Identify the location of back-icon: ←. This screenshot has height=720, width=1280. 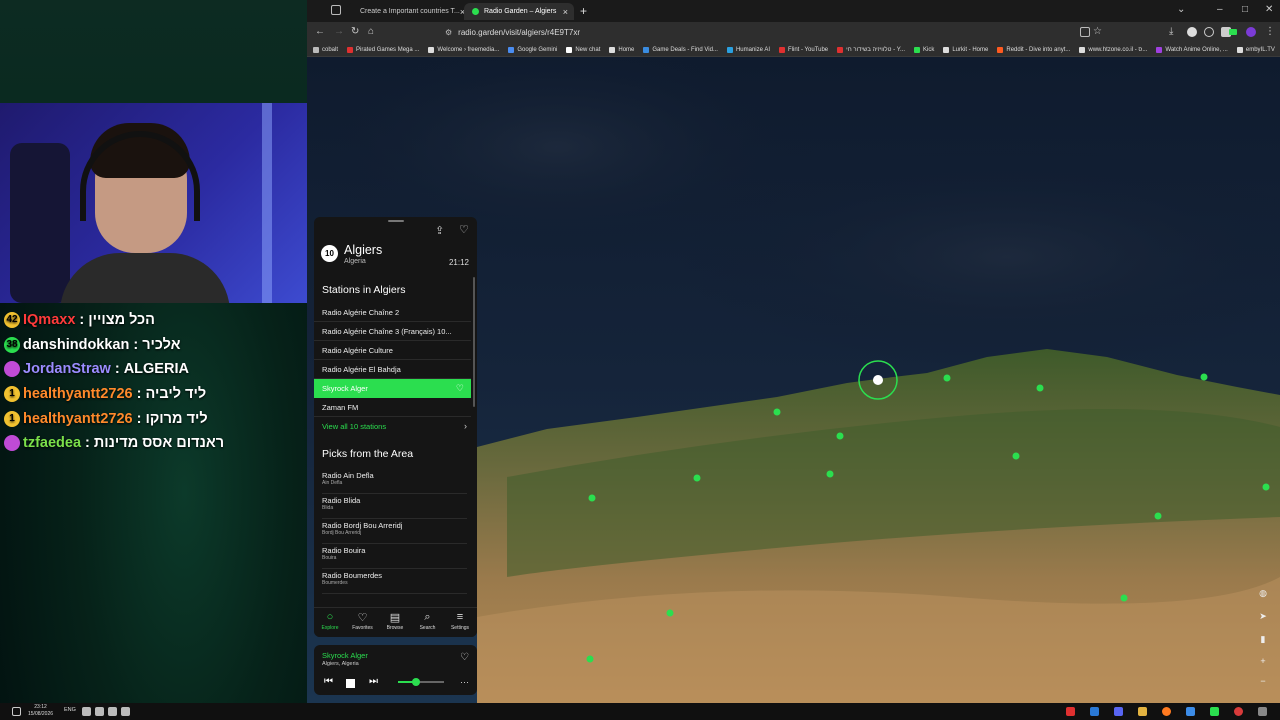
(320, 31).